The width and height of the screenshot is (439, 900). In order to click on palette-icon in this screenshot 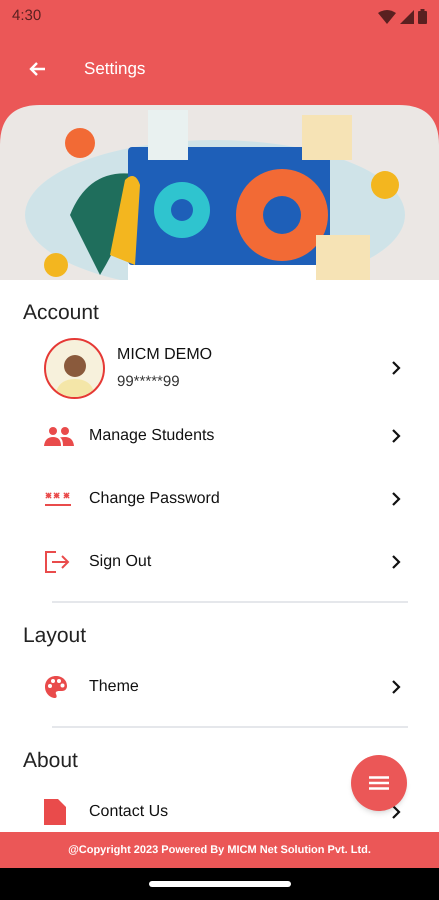, I will do `click(56, 686)`.